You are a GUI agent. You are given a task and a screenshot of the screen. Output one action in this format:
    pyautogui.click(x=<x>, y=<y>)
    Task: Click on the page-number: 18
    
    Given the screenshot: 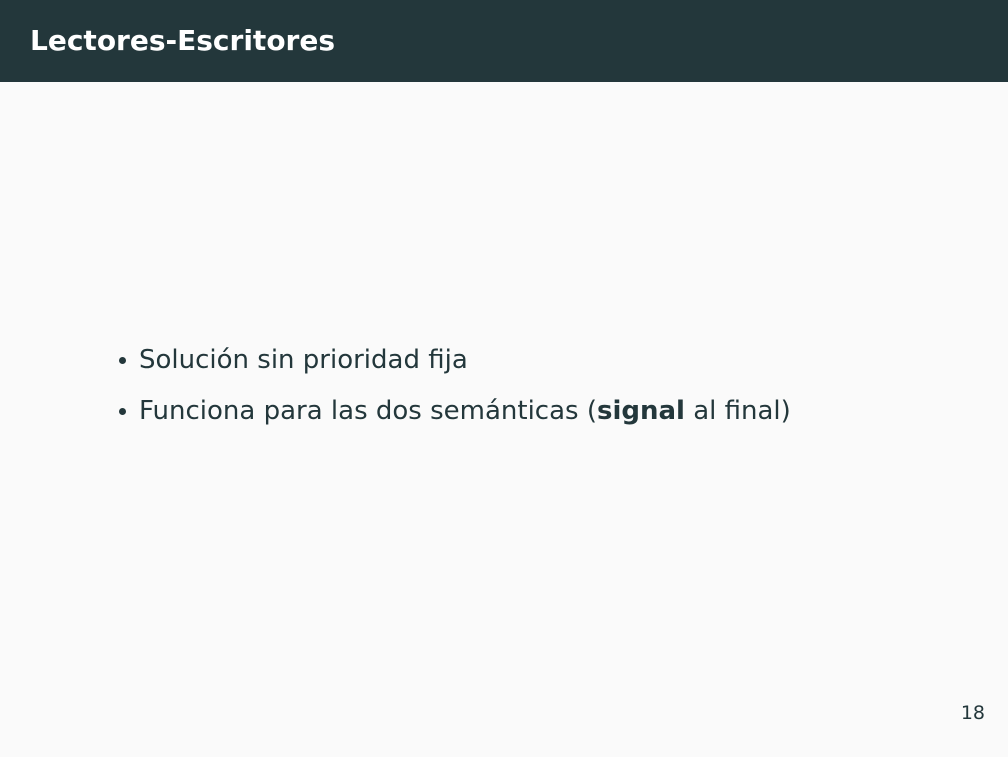 What is the action you would take?
    pyautogui.click(x=972, y=713)
    